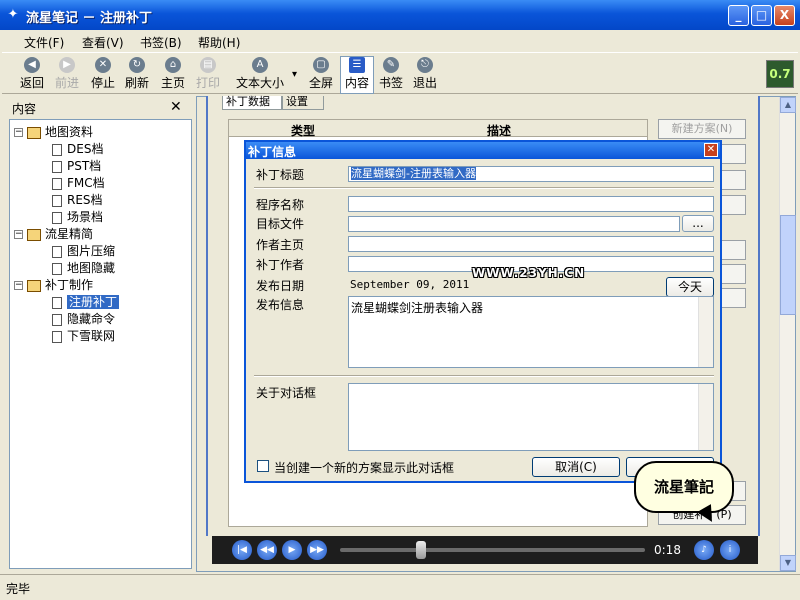  Describe the element at coordinates (738, 15) in the screenshot. I see `minimize-button: _` at that location.